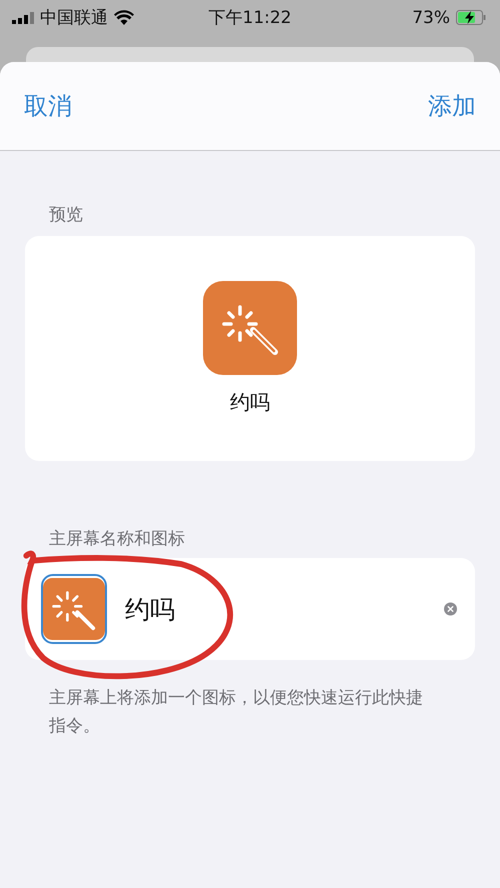 This screenshot has width=500, height=888. Describe the element at coordinates (74, 609) in the screenshot. I see `icon-picker-button` at that location.